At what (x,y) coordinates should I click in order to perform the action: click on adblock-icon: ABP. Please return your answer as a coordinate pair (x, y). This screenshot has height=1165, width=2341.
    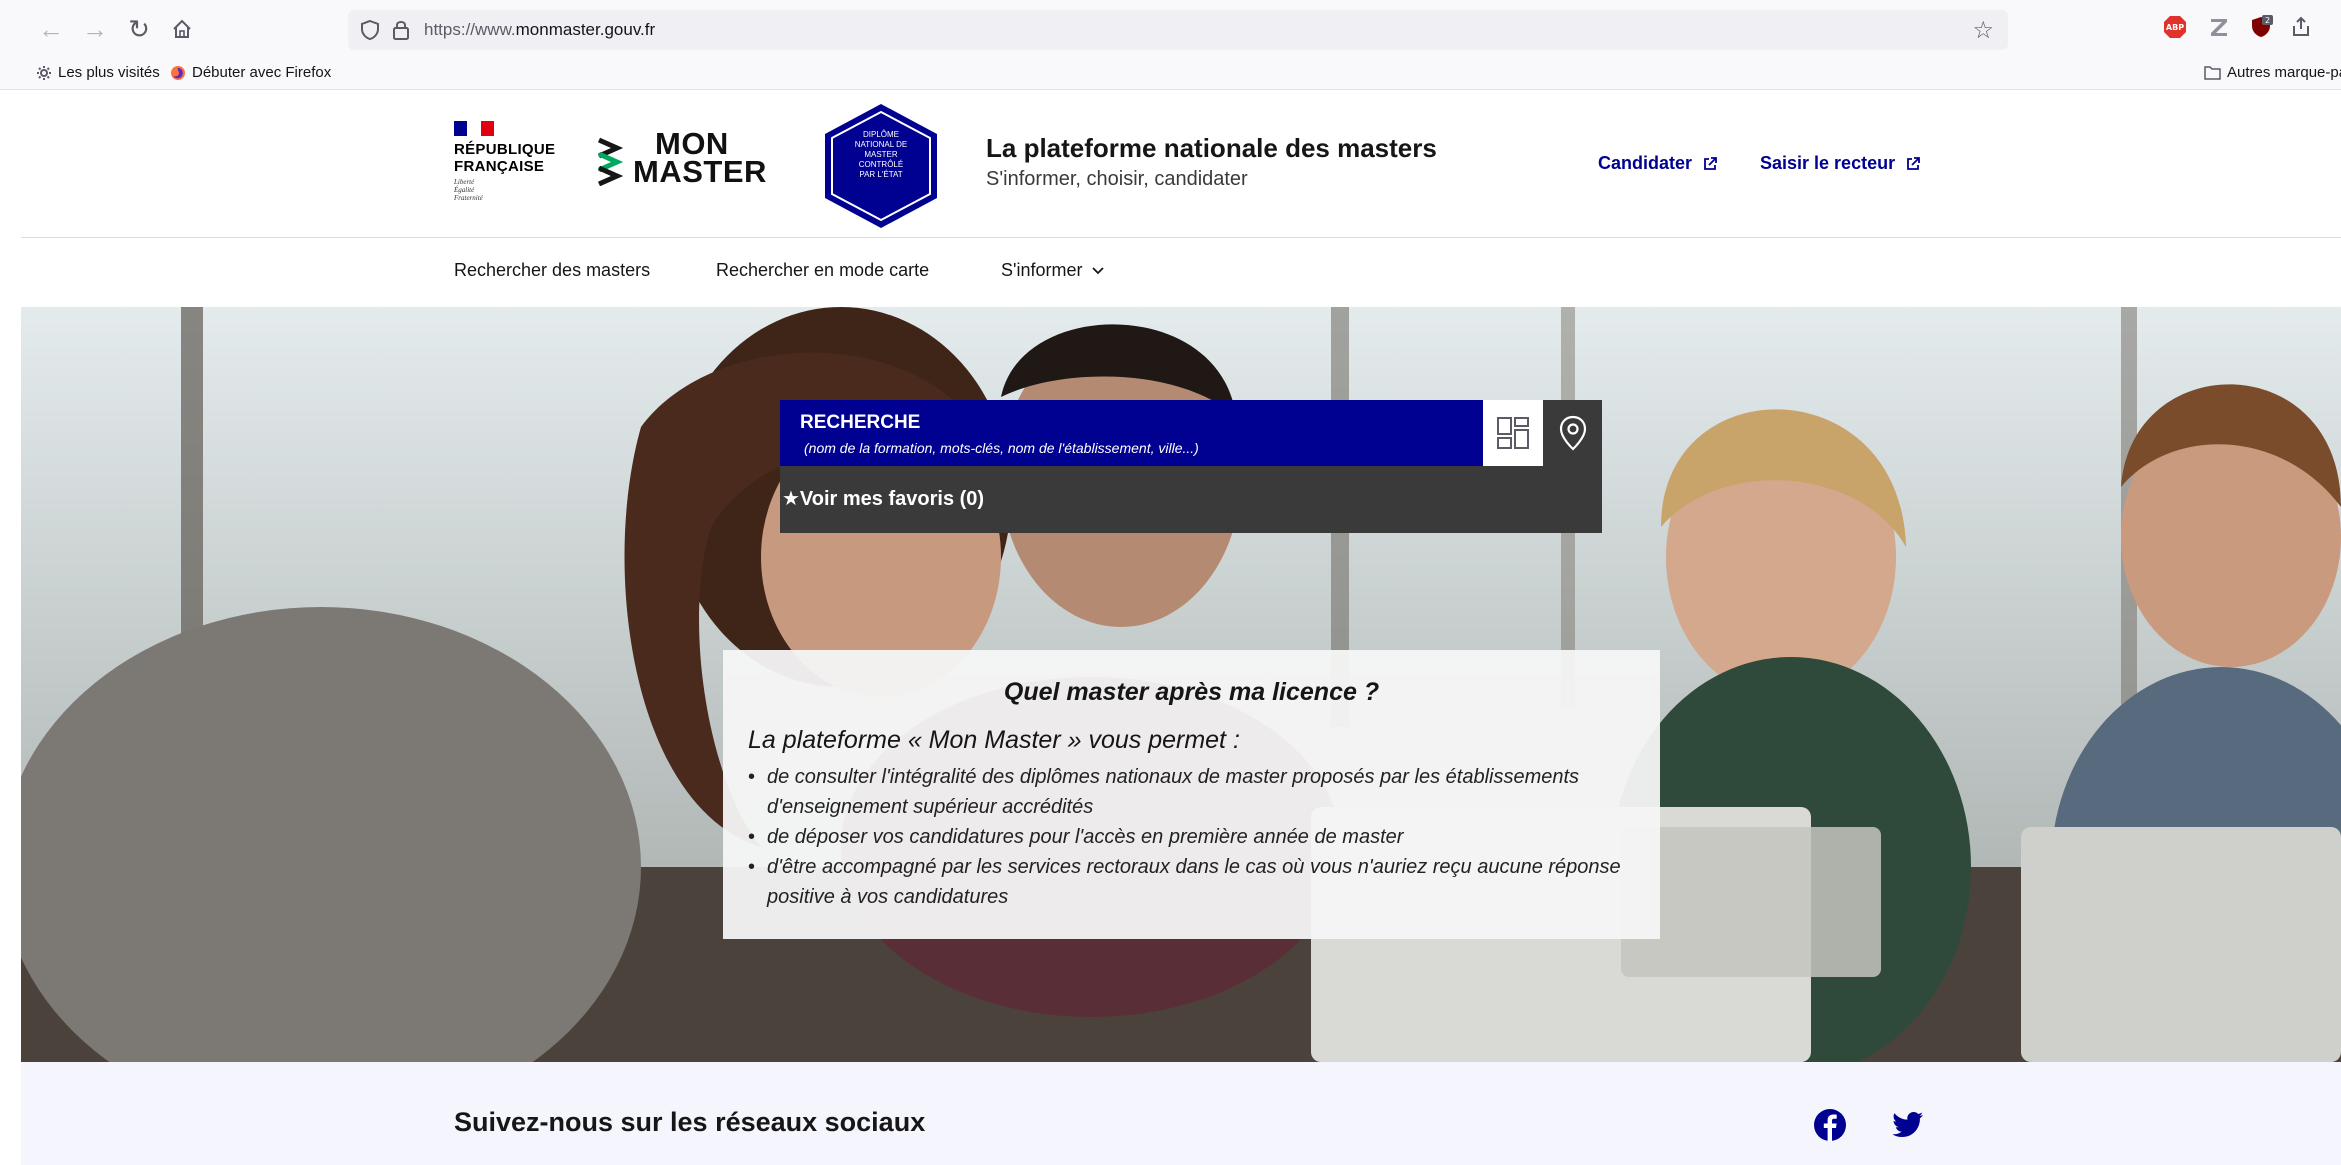
    Looking at the image, I should click on (2175, 27).